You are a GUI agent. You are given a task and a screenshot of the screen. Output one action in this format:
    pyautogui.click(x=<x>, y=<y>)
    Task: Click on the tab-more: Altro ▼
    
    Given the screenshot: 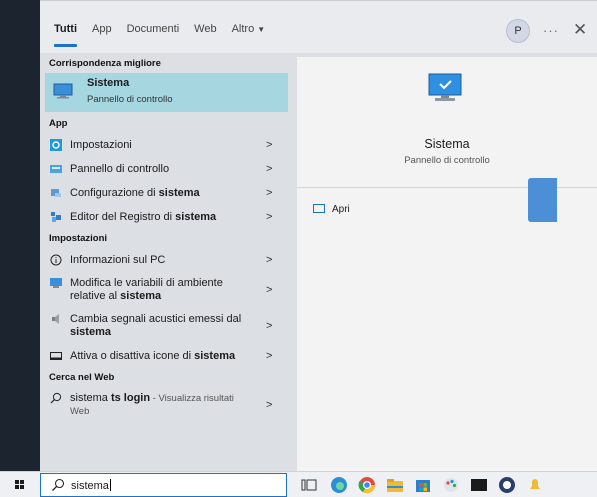 What is the action you would take?
    pyautogui.click(x=249, y=29)
    